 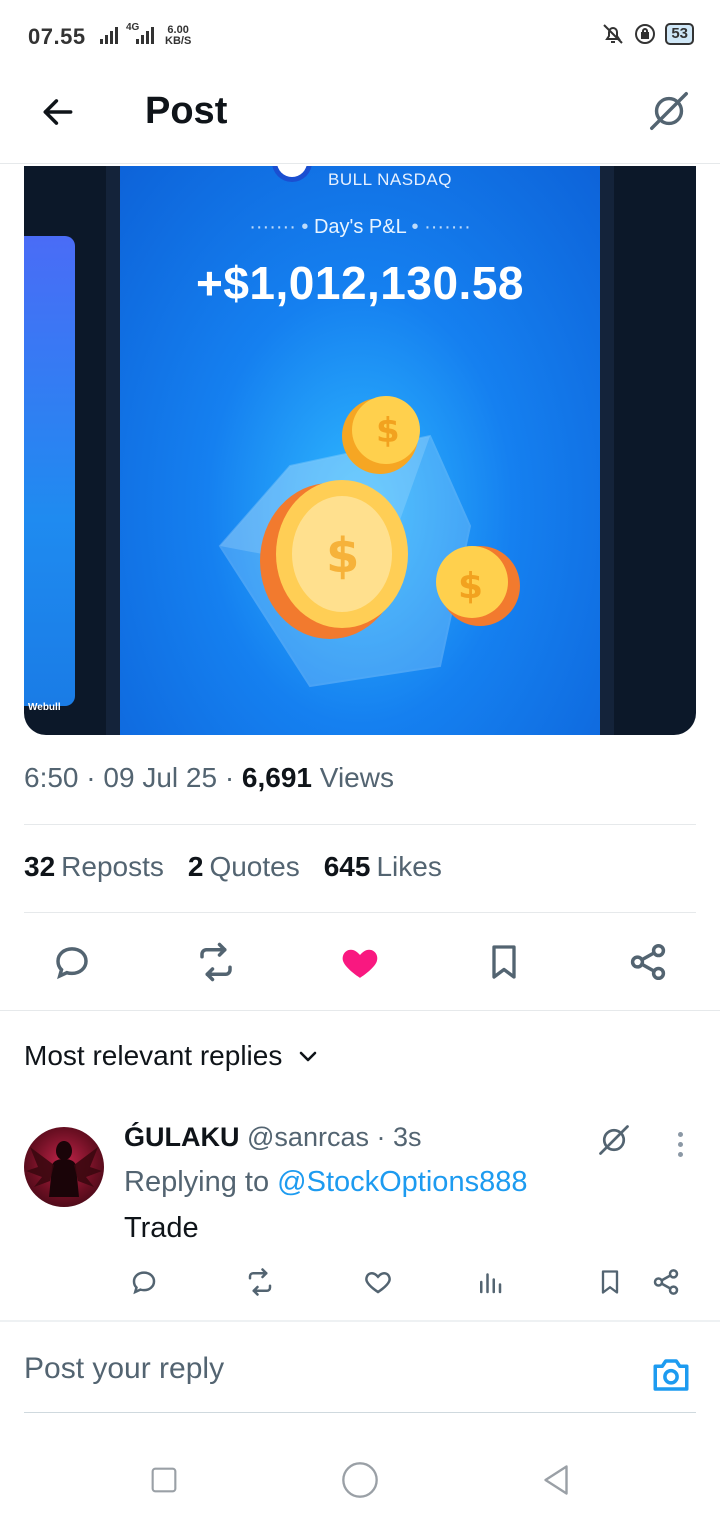 I want to click on coins-illustration: $ $ $, so click(x=369, y=542).